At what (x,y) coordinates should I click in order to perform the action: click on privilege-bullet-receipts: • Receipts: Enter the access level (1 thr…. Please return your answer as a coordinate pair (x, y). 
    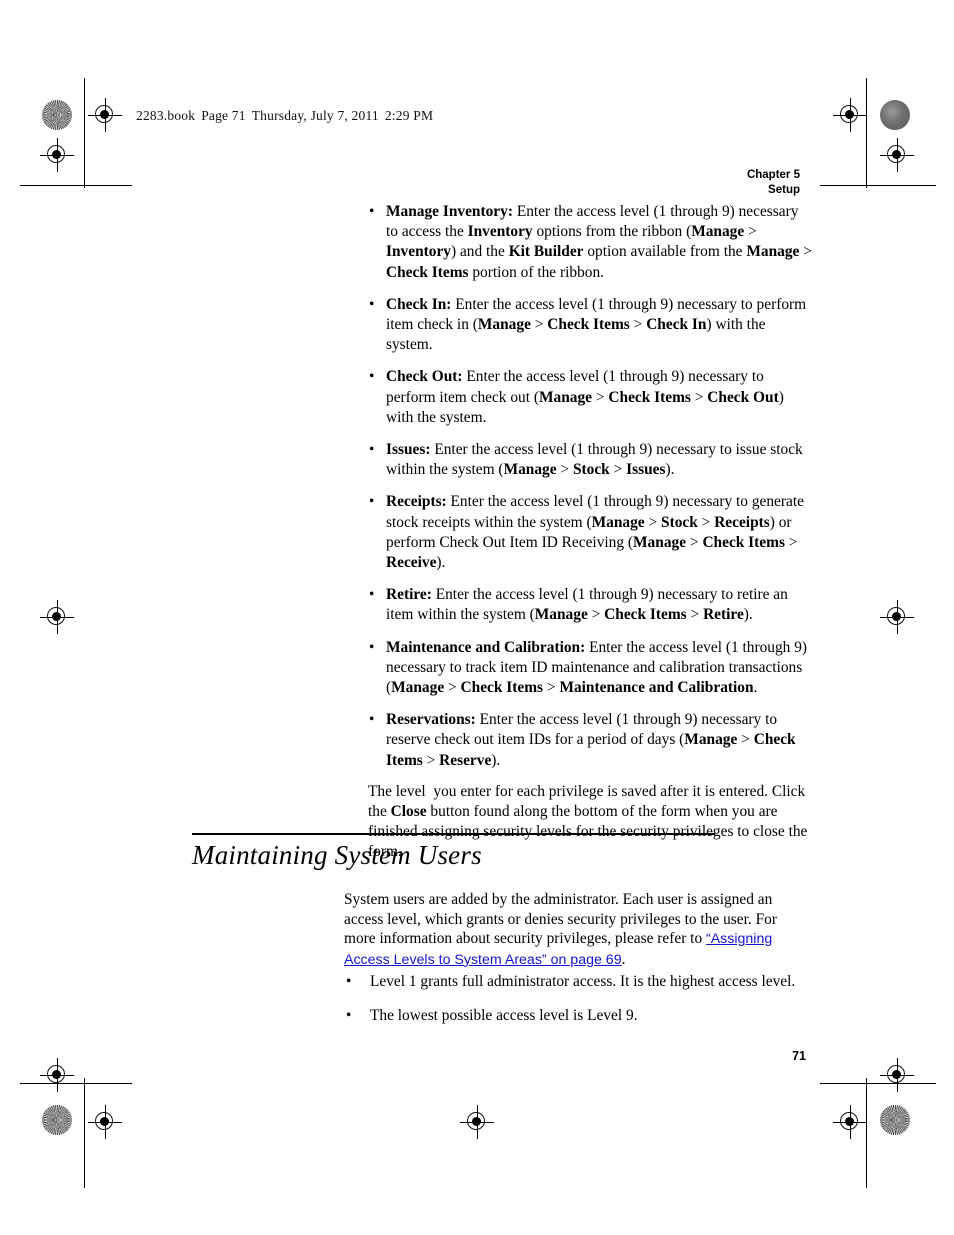
    Looking at the image, I should click on (590, 532).